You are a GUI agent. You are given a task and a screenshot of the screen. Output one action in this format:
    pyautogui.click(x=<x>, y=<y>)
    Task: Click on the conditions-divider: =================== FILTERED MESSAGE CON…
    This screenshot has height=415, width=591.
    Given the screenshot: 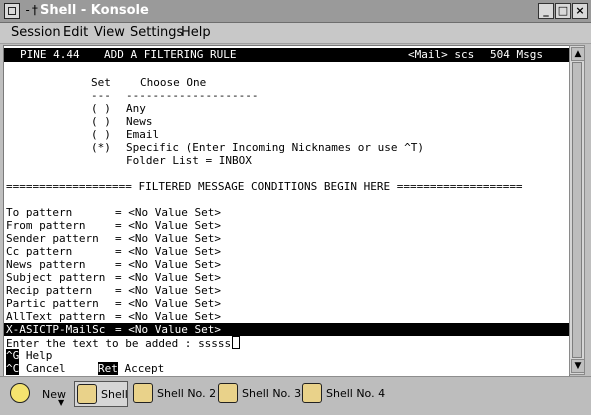 What is the action you would take?
    pyautogui.click(x=264, y=186)
    